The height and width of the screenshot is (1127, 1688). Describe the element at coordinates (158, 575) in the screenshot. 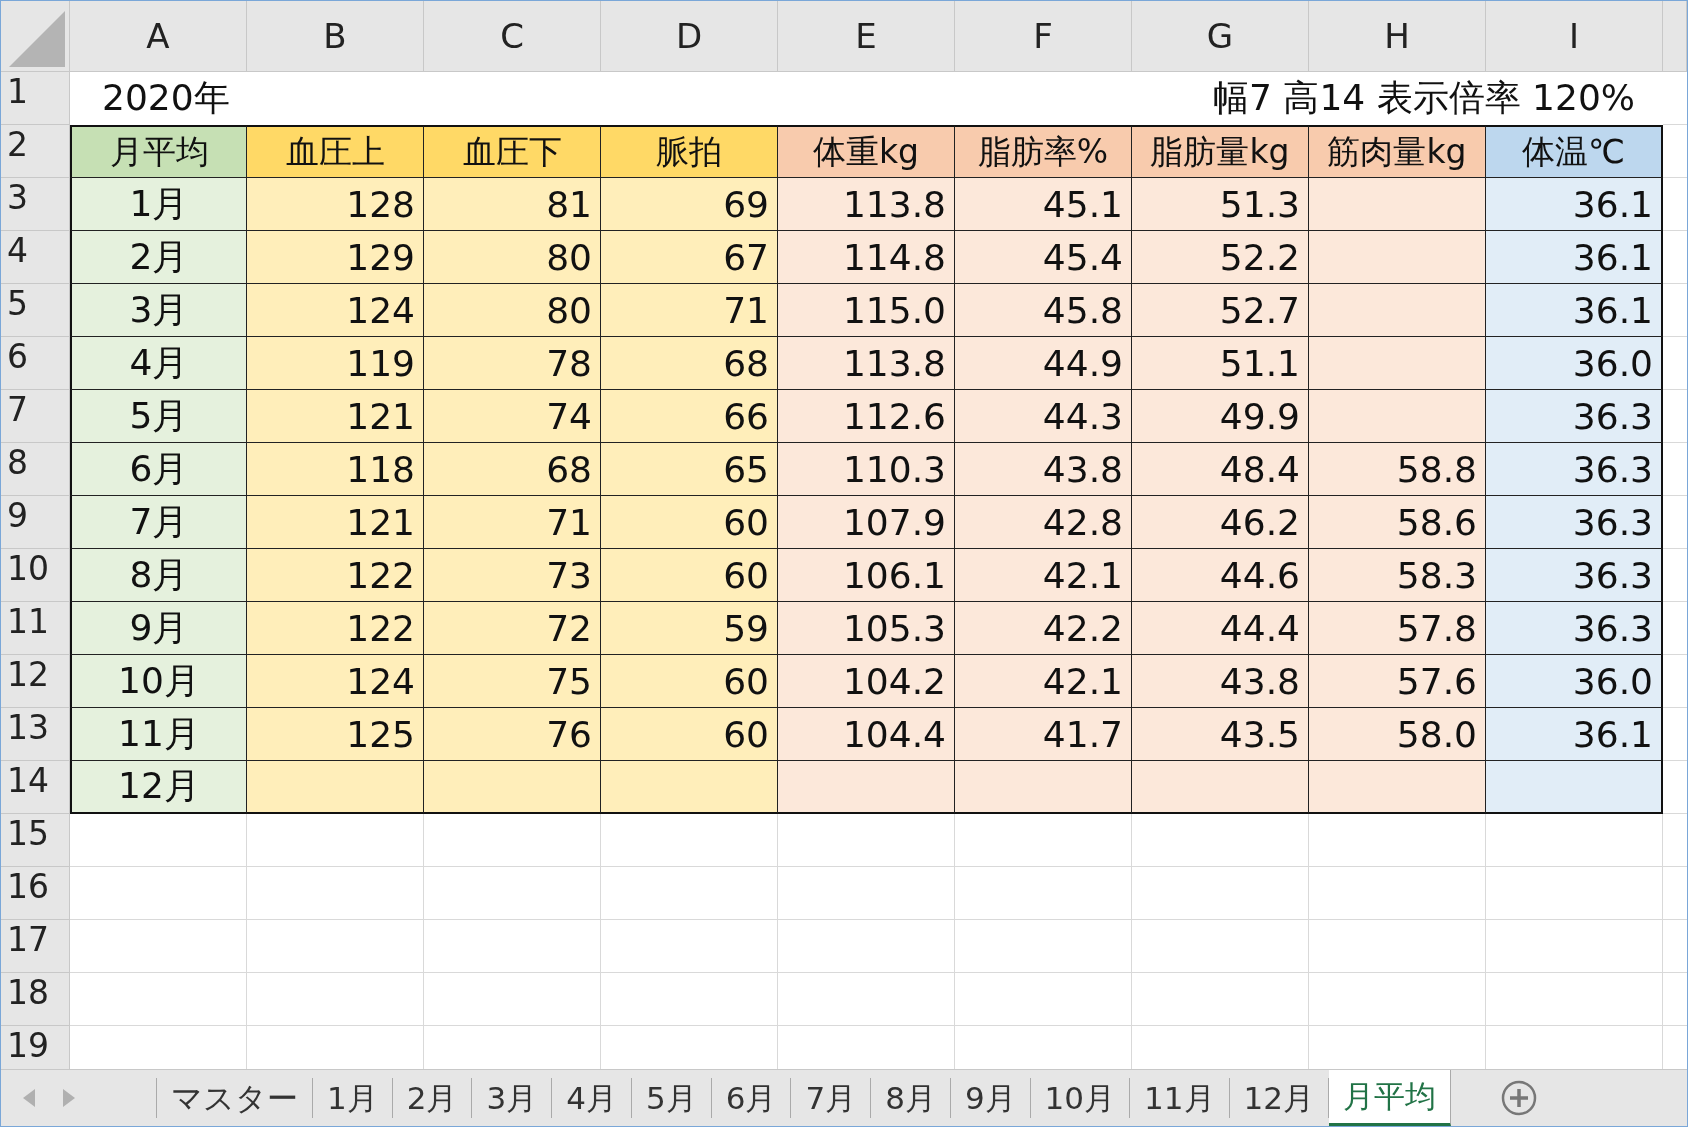

I see `table-cell: 8月` at that location.